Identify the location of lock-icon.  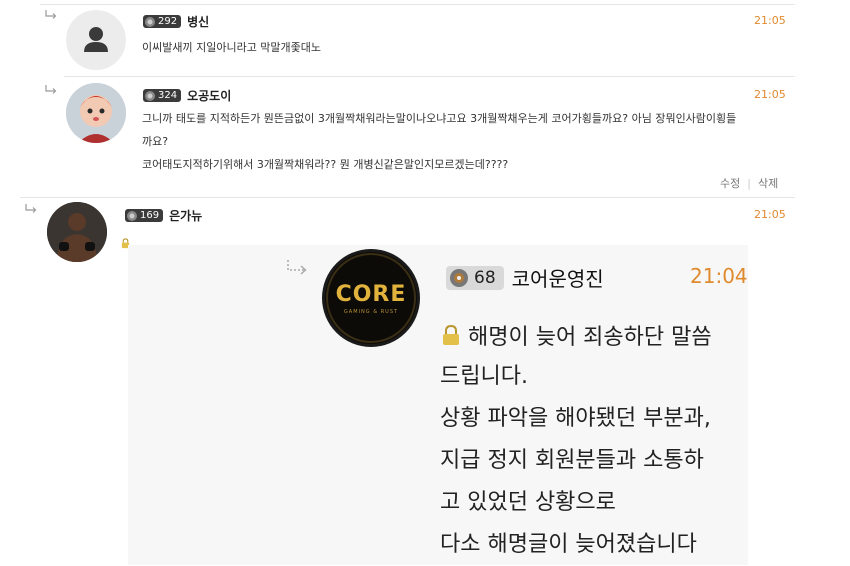
(451, 334).